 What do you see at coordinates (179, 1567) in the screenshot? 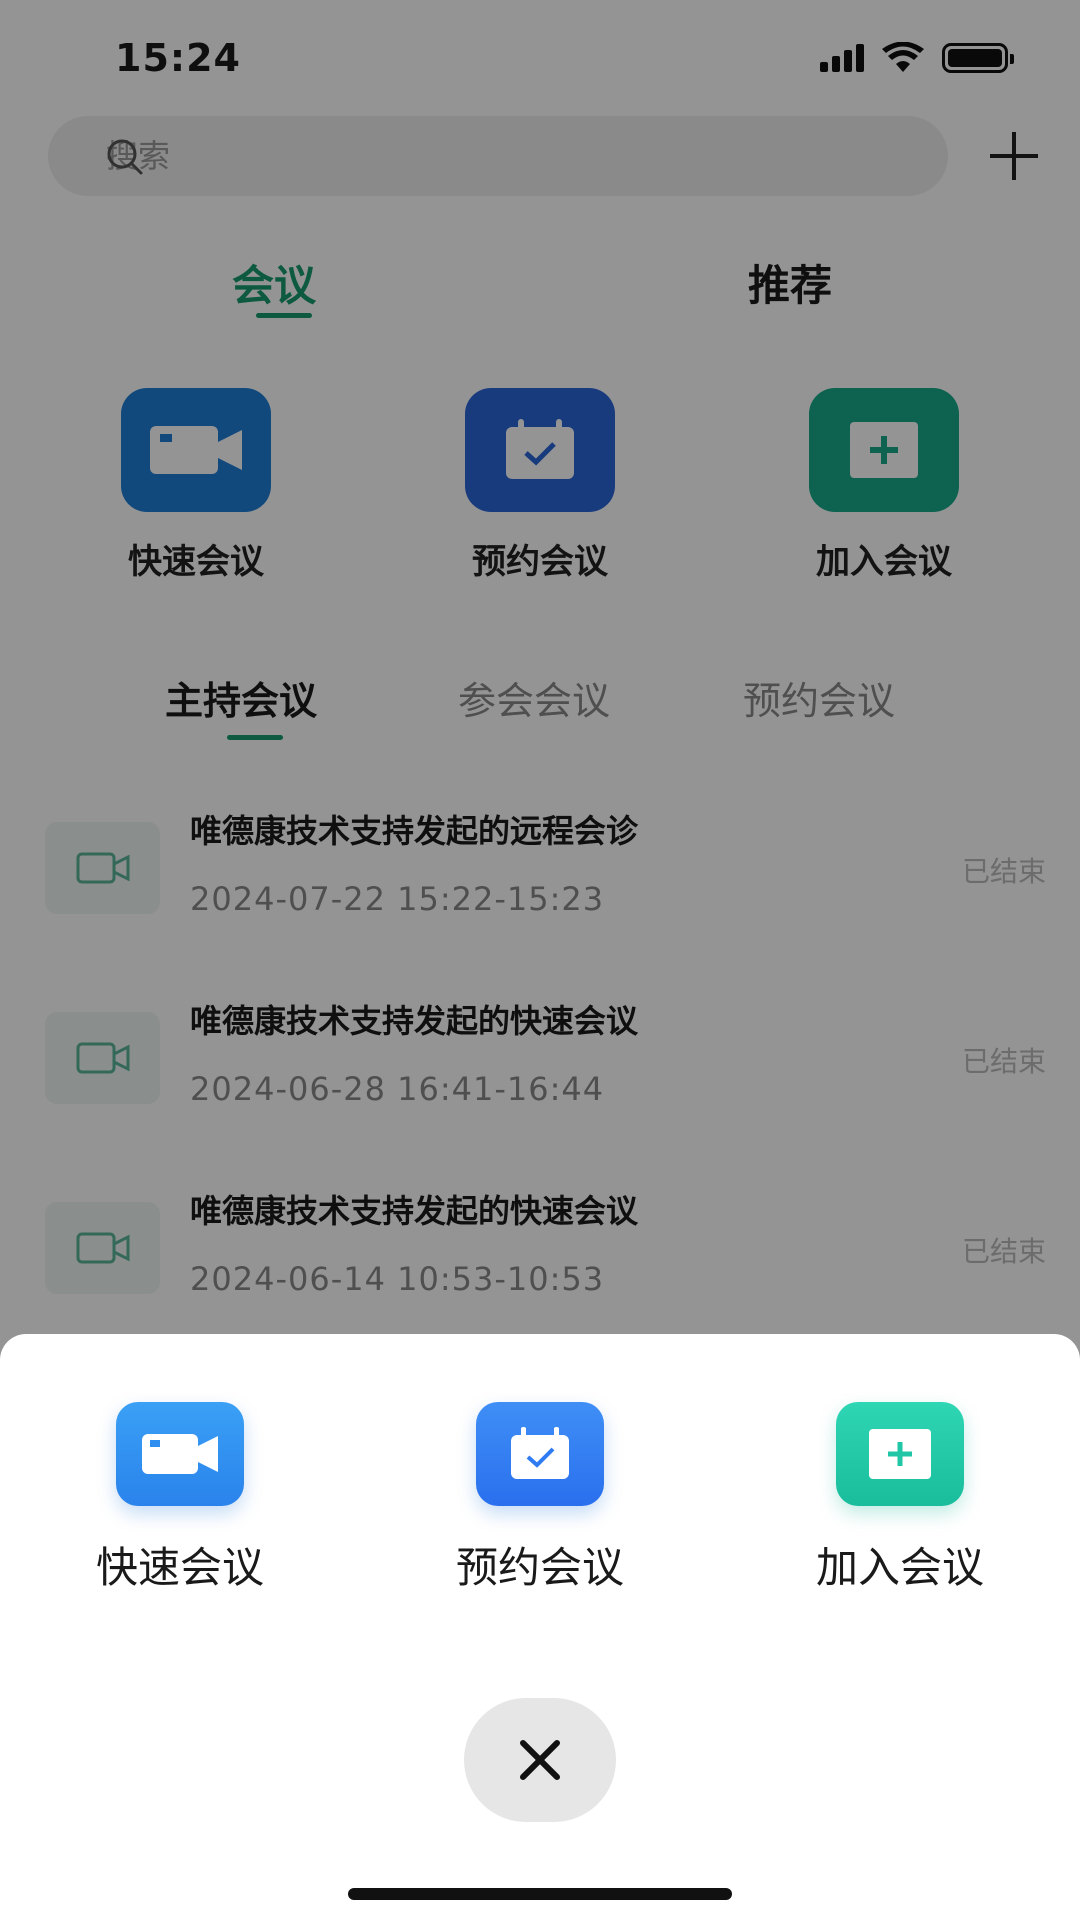
I see `quick-meeting-label: 快速会议` at bounding box center [179, 1567].